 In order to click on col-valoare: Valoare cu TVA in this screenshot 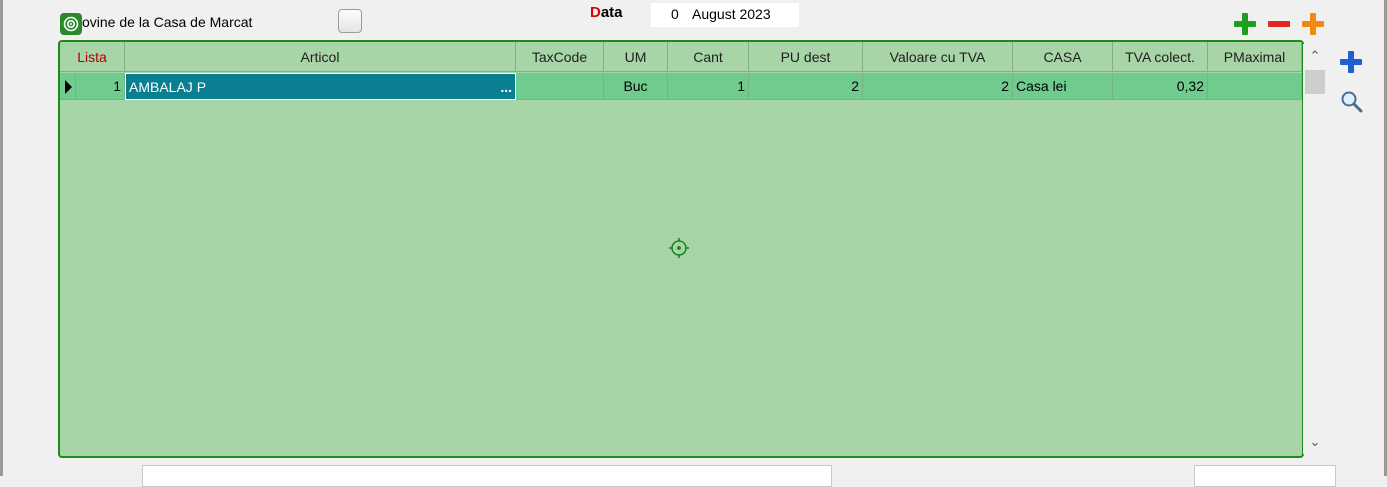, I will do `click(938, 57)`.